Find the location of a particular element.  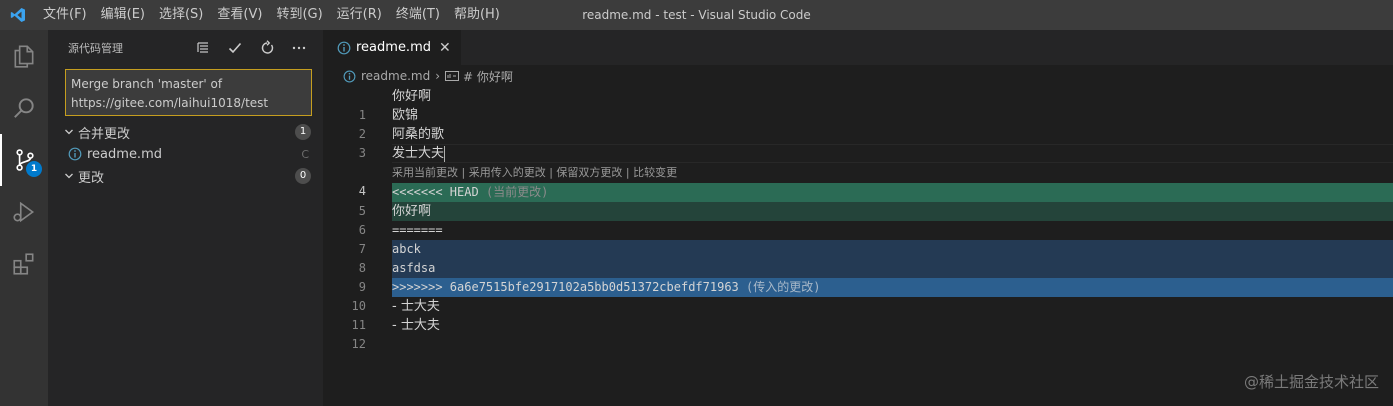

line-number: 12 is located at coordinates (358, 344).